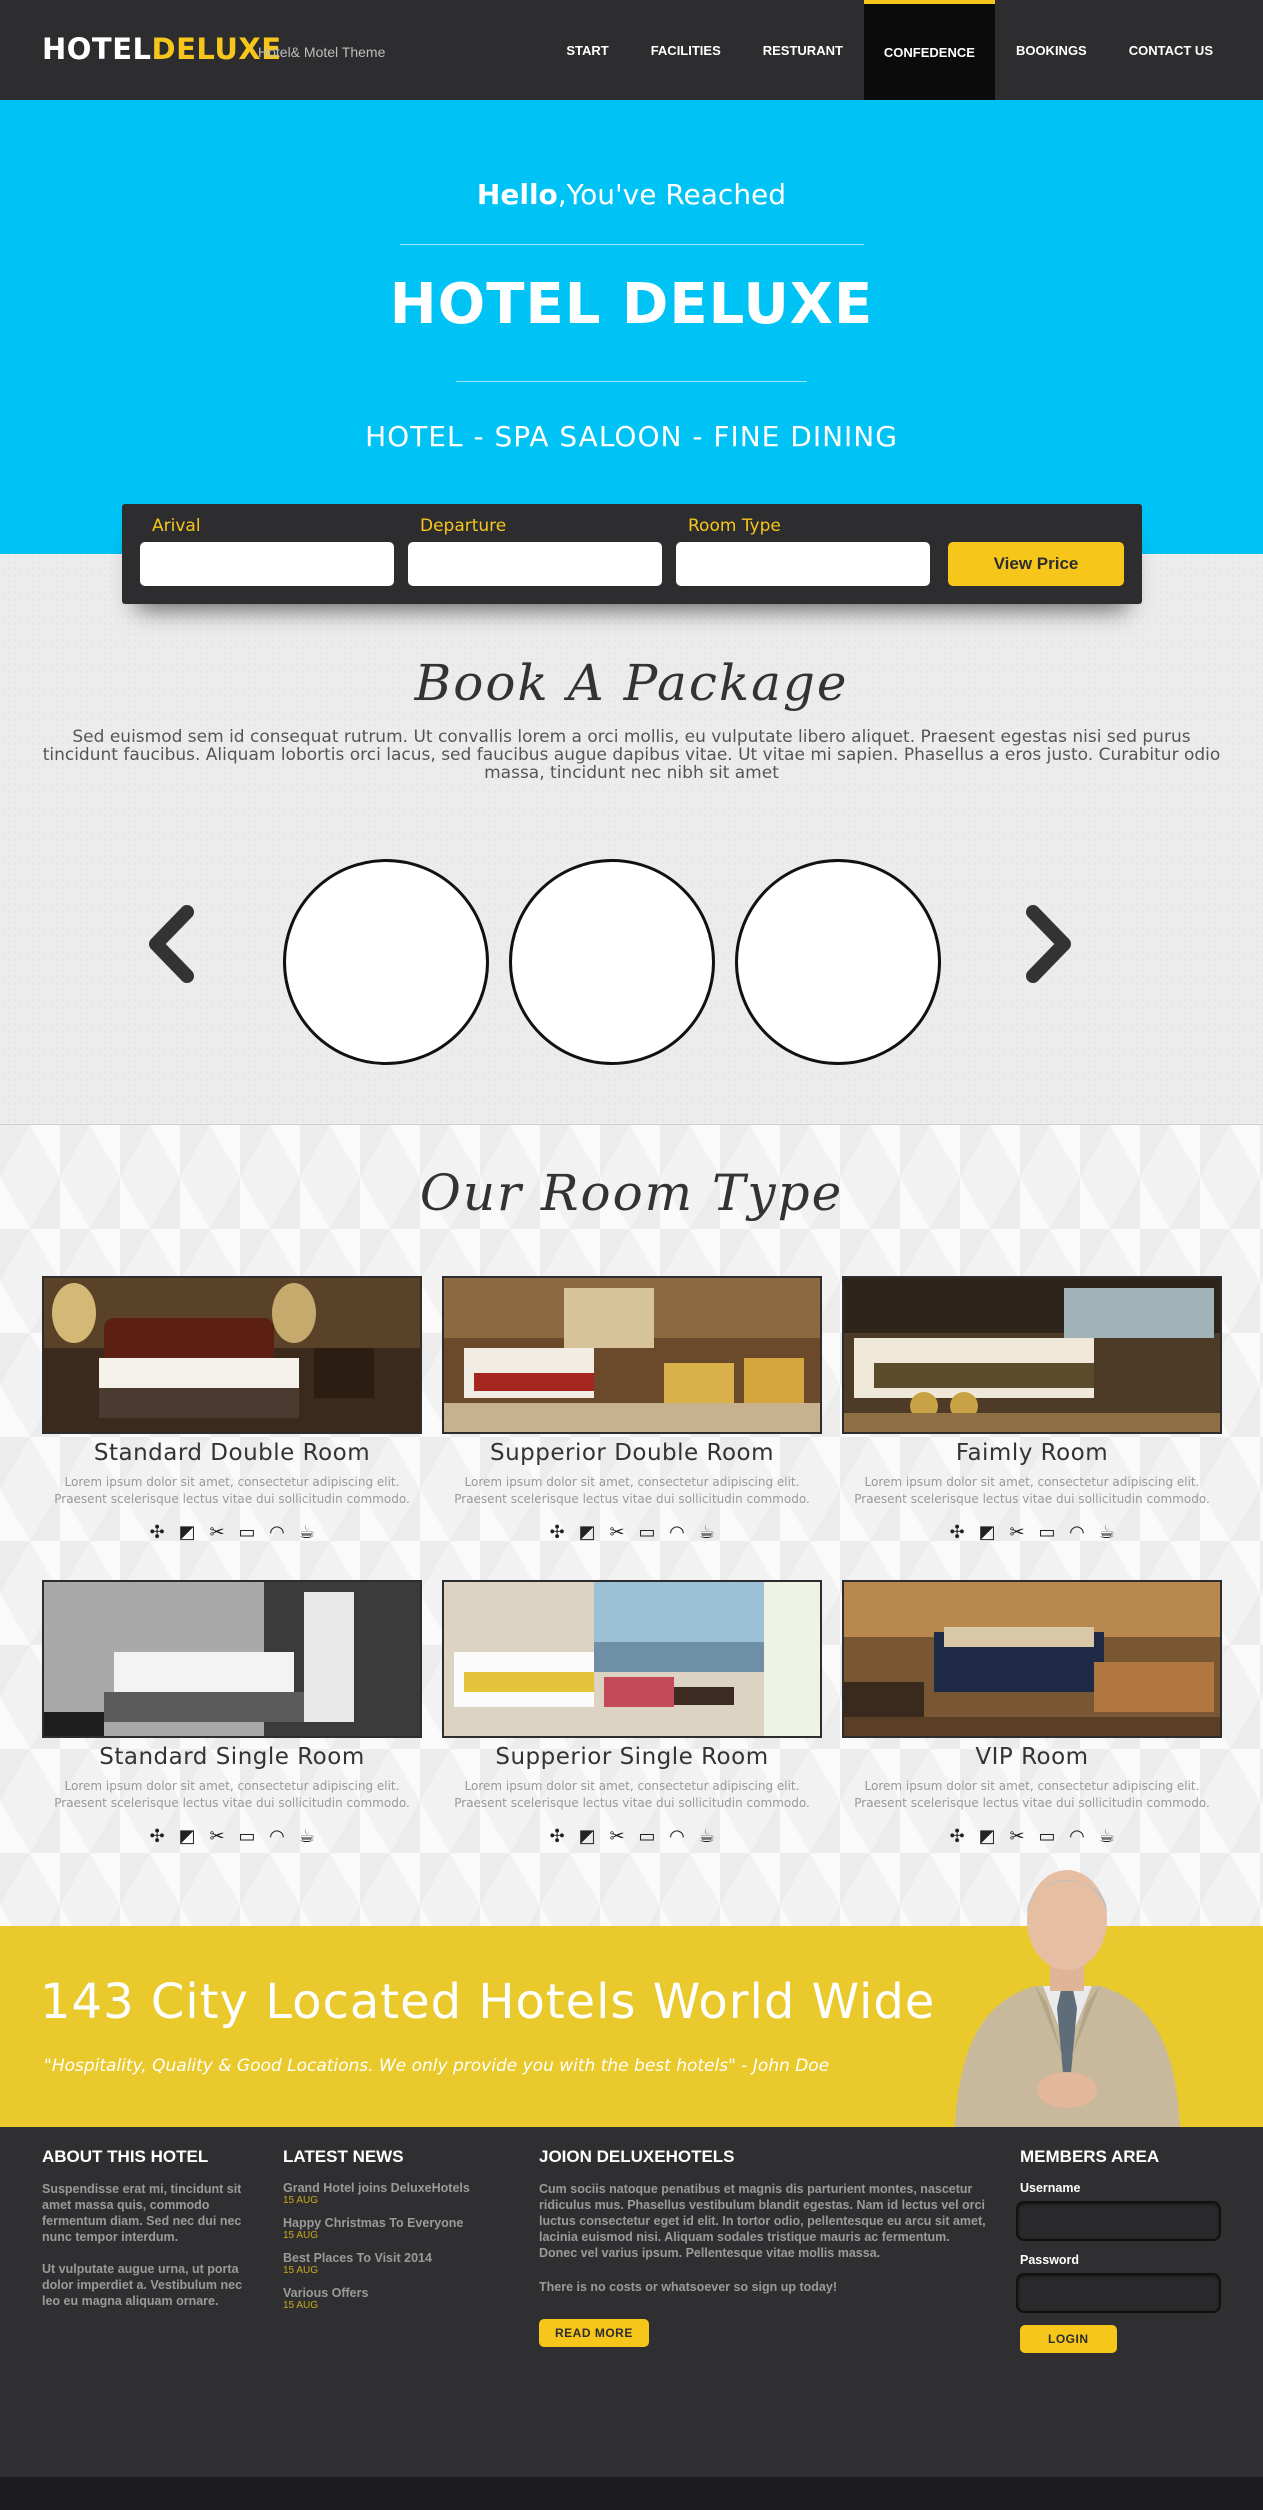 Image resolution: width=1263 pixels, height=2510 pixels. What do you see at coordinates (631, 436) in the screenshot?
I see `hero-subtitle: HOTEL - SPA SALOON - FINE DINING` at bounding box center [631, 436].